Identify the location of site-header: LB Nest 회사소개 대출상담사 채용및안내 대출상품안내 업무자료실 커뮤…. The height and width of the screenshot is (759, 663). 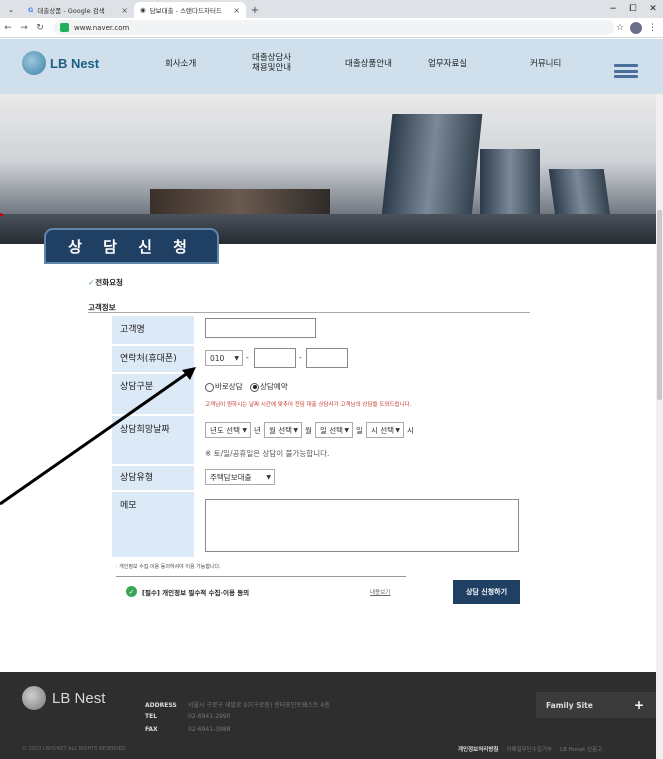
(331, 66).